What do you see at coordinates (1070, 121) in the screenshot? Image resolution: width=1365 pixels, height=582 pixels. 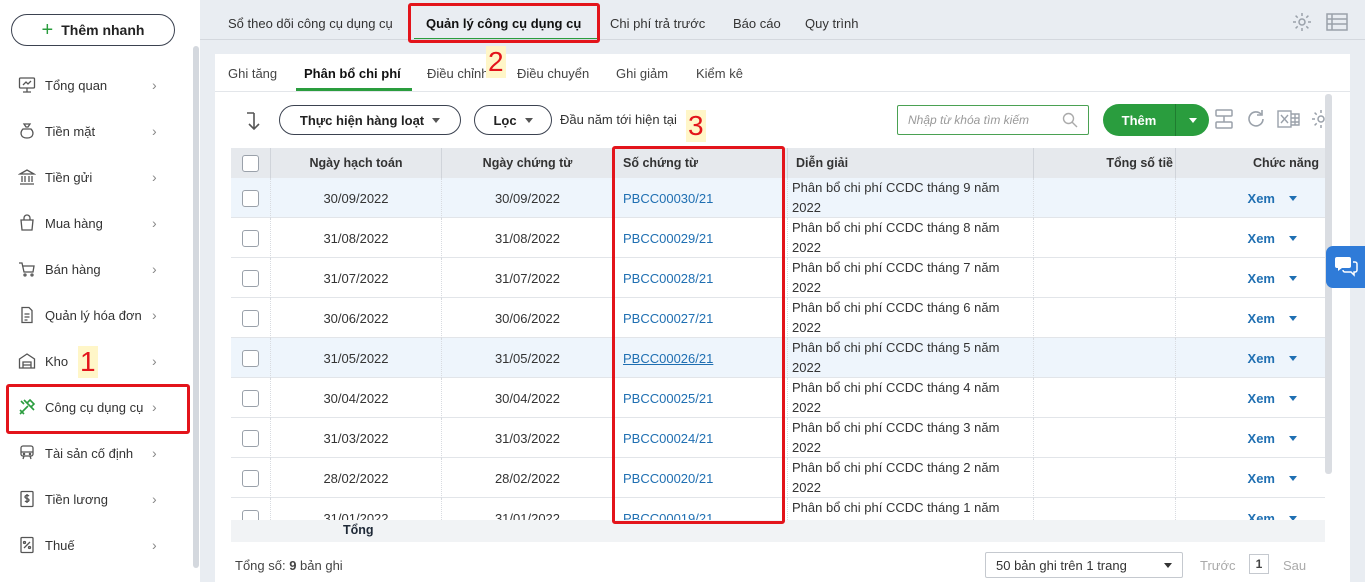 I see `search-icon` at bounding box center [1070, 121].